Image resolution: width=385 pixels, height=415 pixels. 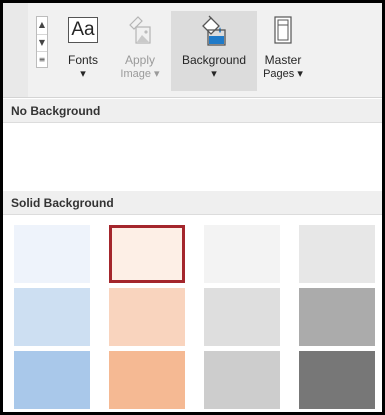 I want to click on apply-image-label-line1: Apply, so click(x=140, y=60).